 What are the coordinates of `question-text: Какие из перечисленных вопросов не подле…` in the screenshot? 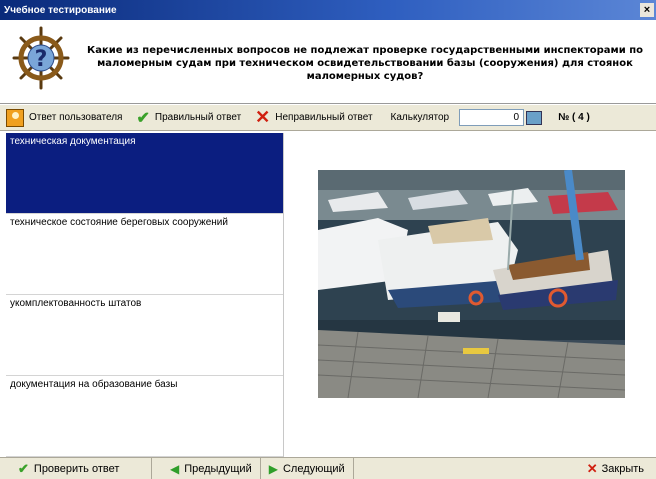 It's located at (365, 63).